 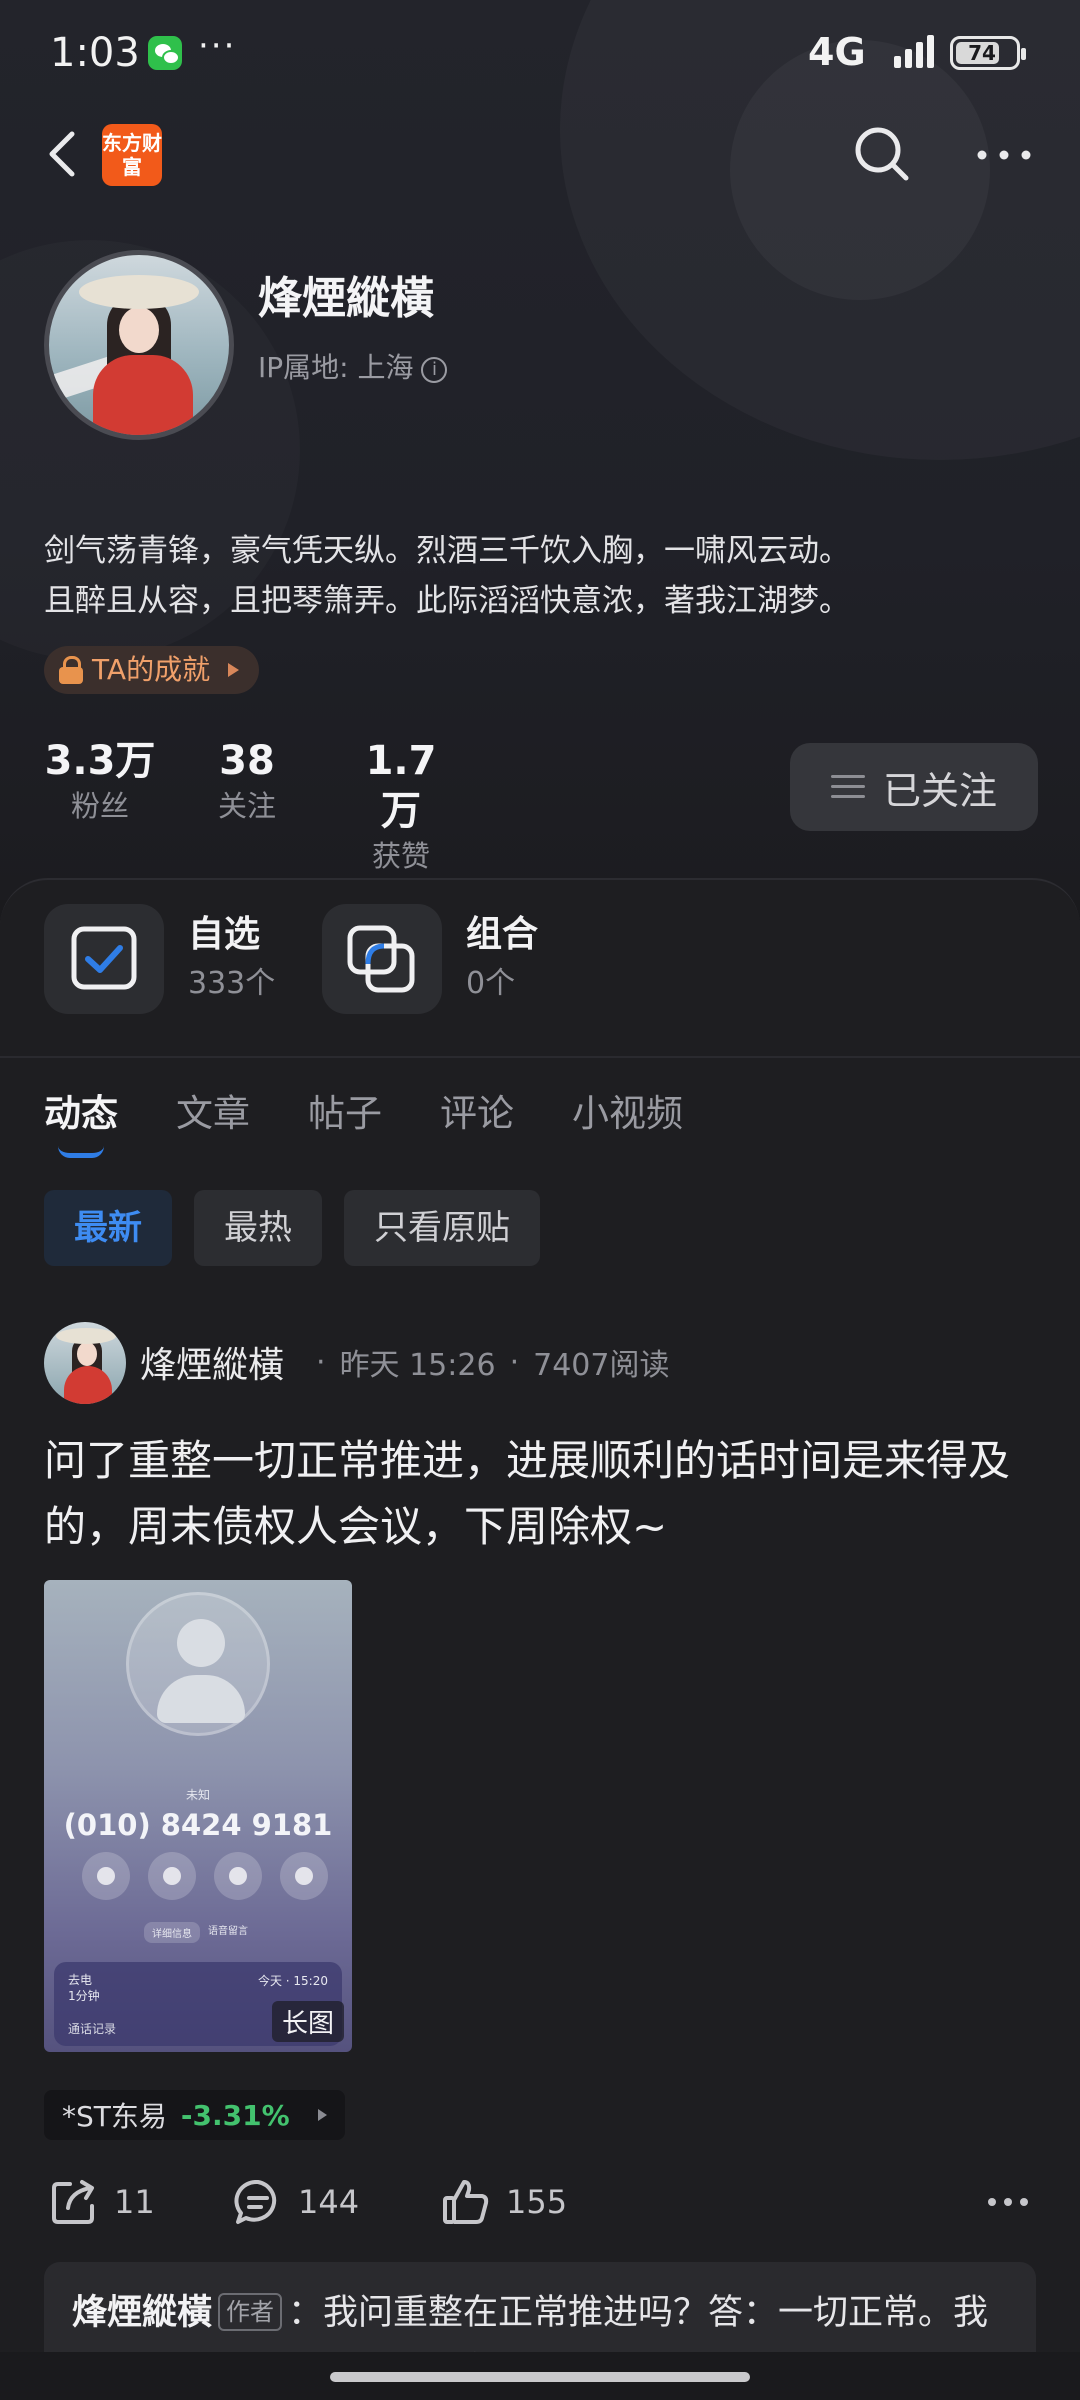 What do you see at coordinates (258, 1228) in the screenshot?
I see `filter-hottest: 最热` at bounding box center [258, 1228].